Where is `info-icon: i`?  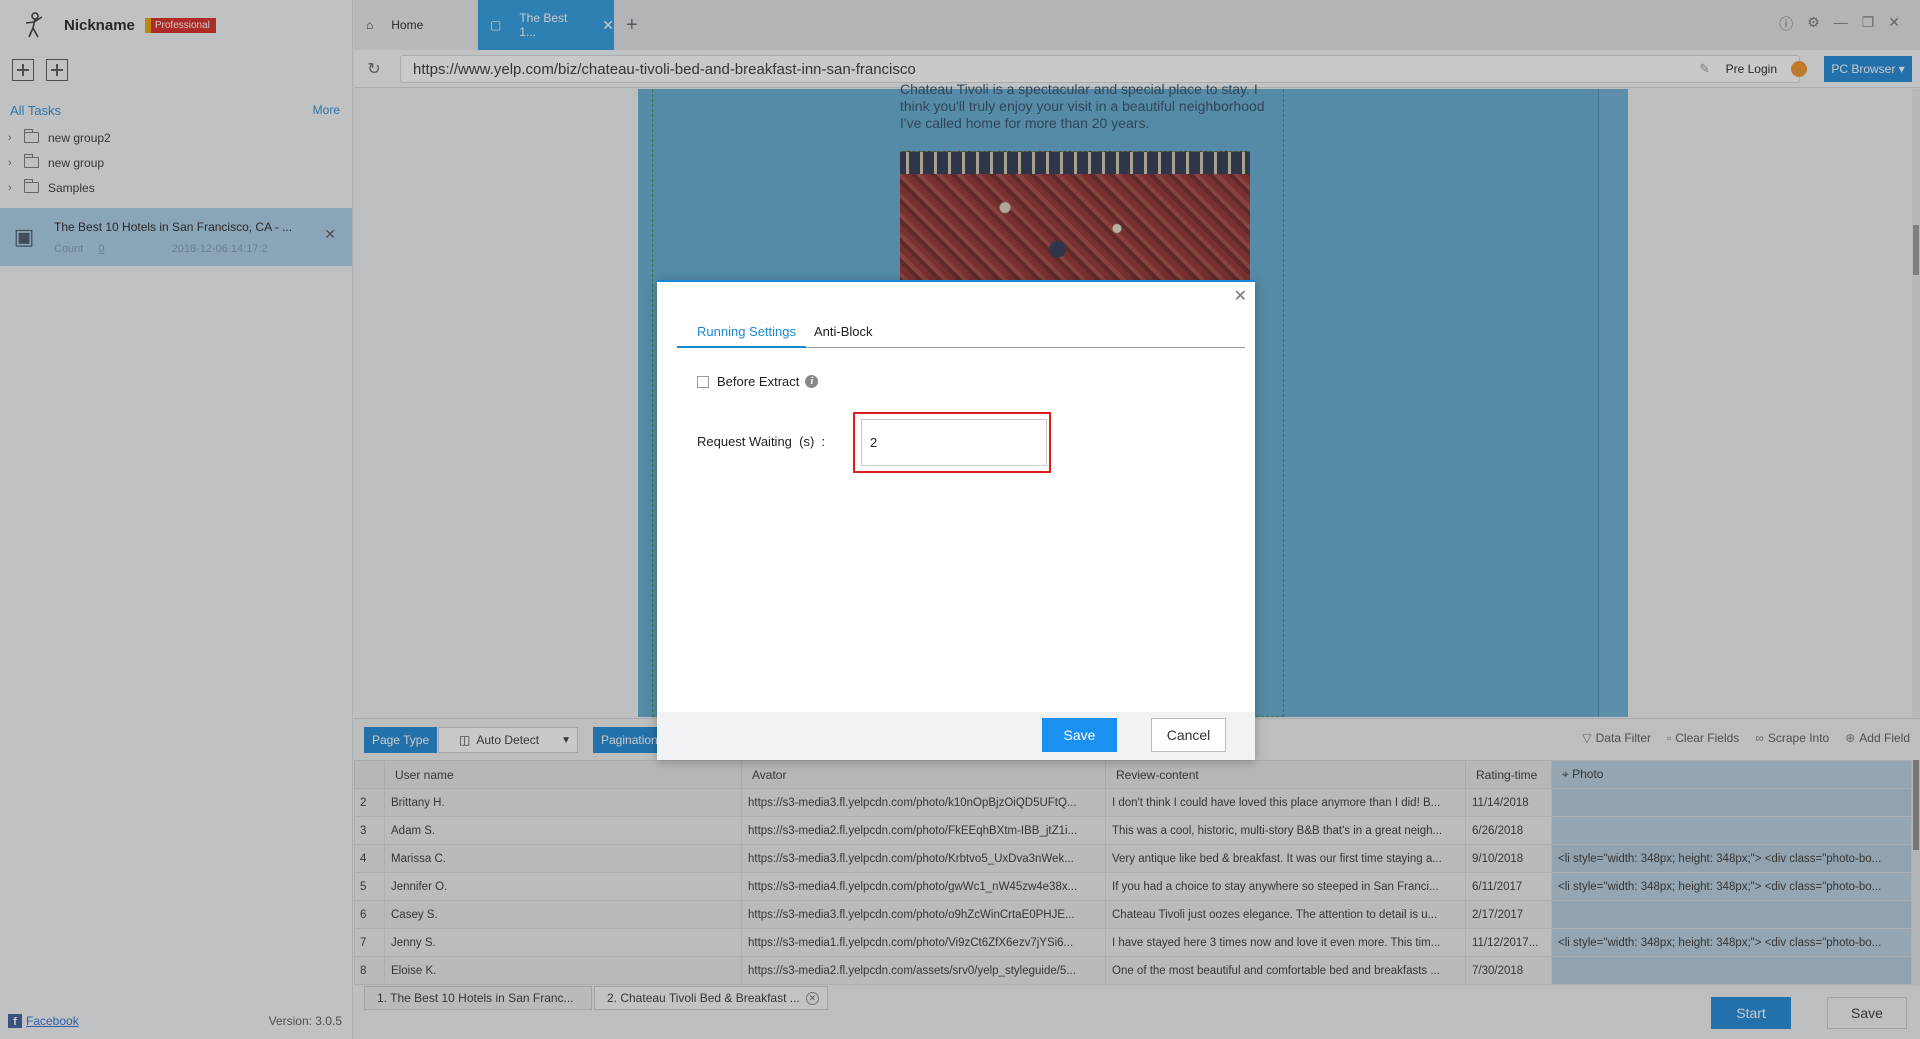 info-icon: i is located at coordinates (812, 381).